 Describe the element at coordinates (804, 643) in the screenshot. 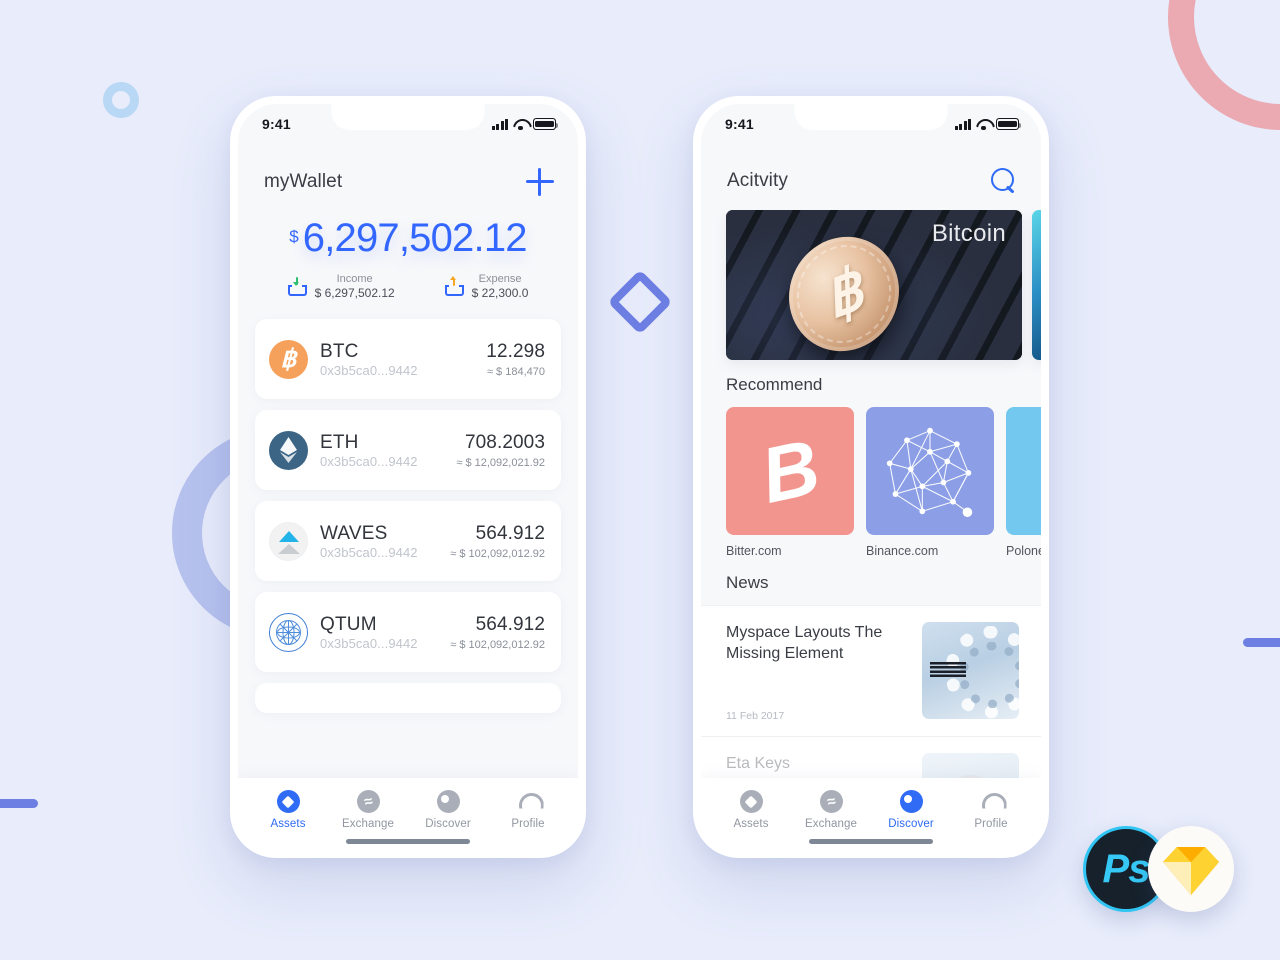

I see `news-title: Myspace Layouts The Missing Element` at that location.